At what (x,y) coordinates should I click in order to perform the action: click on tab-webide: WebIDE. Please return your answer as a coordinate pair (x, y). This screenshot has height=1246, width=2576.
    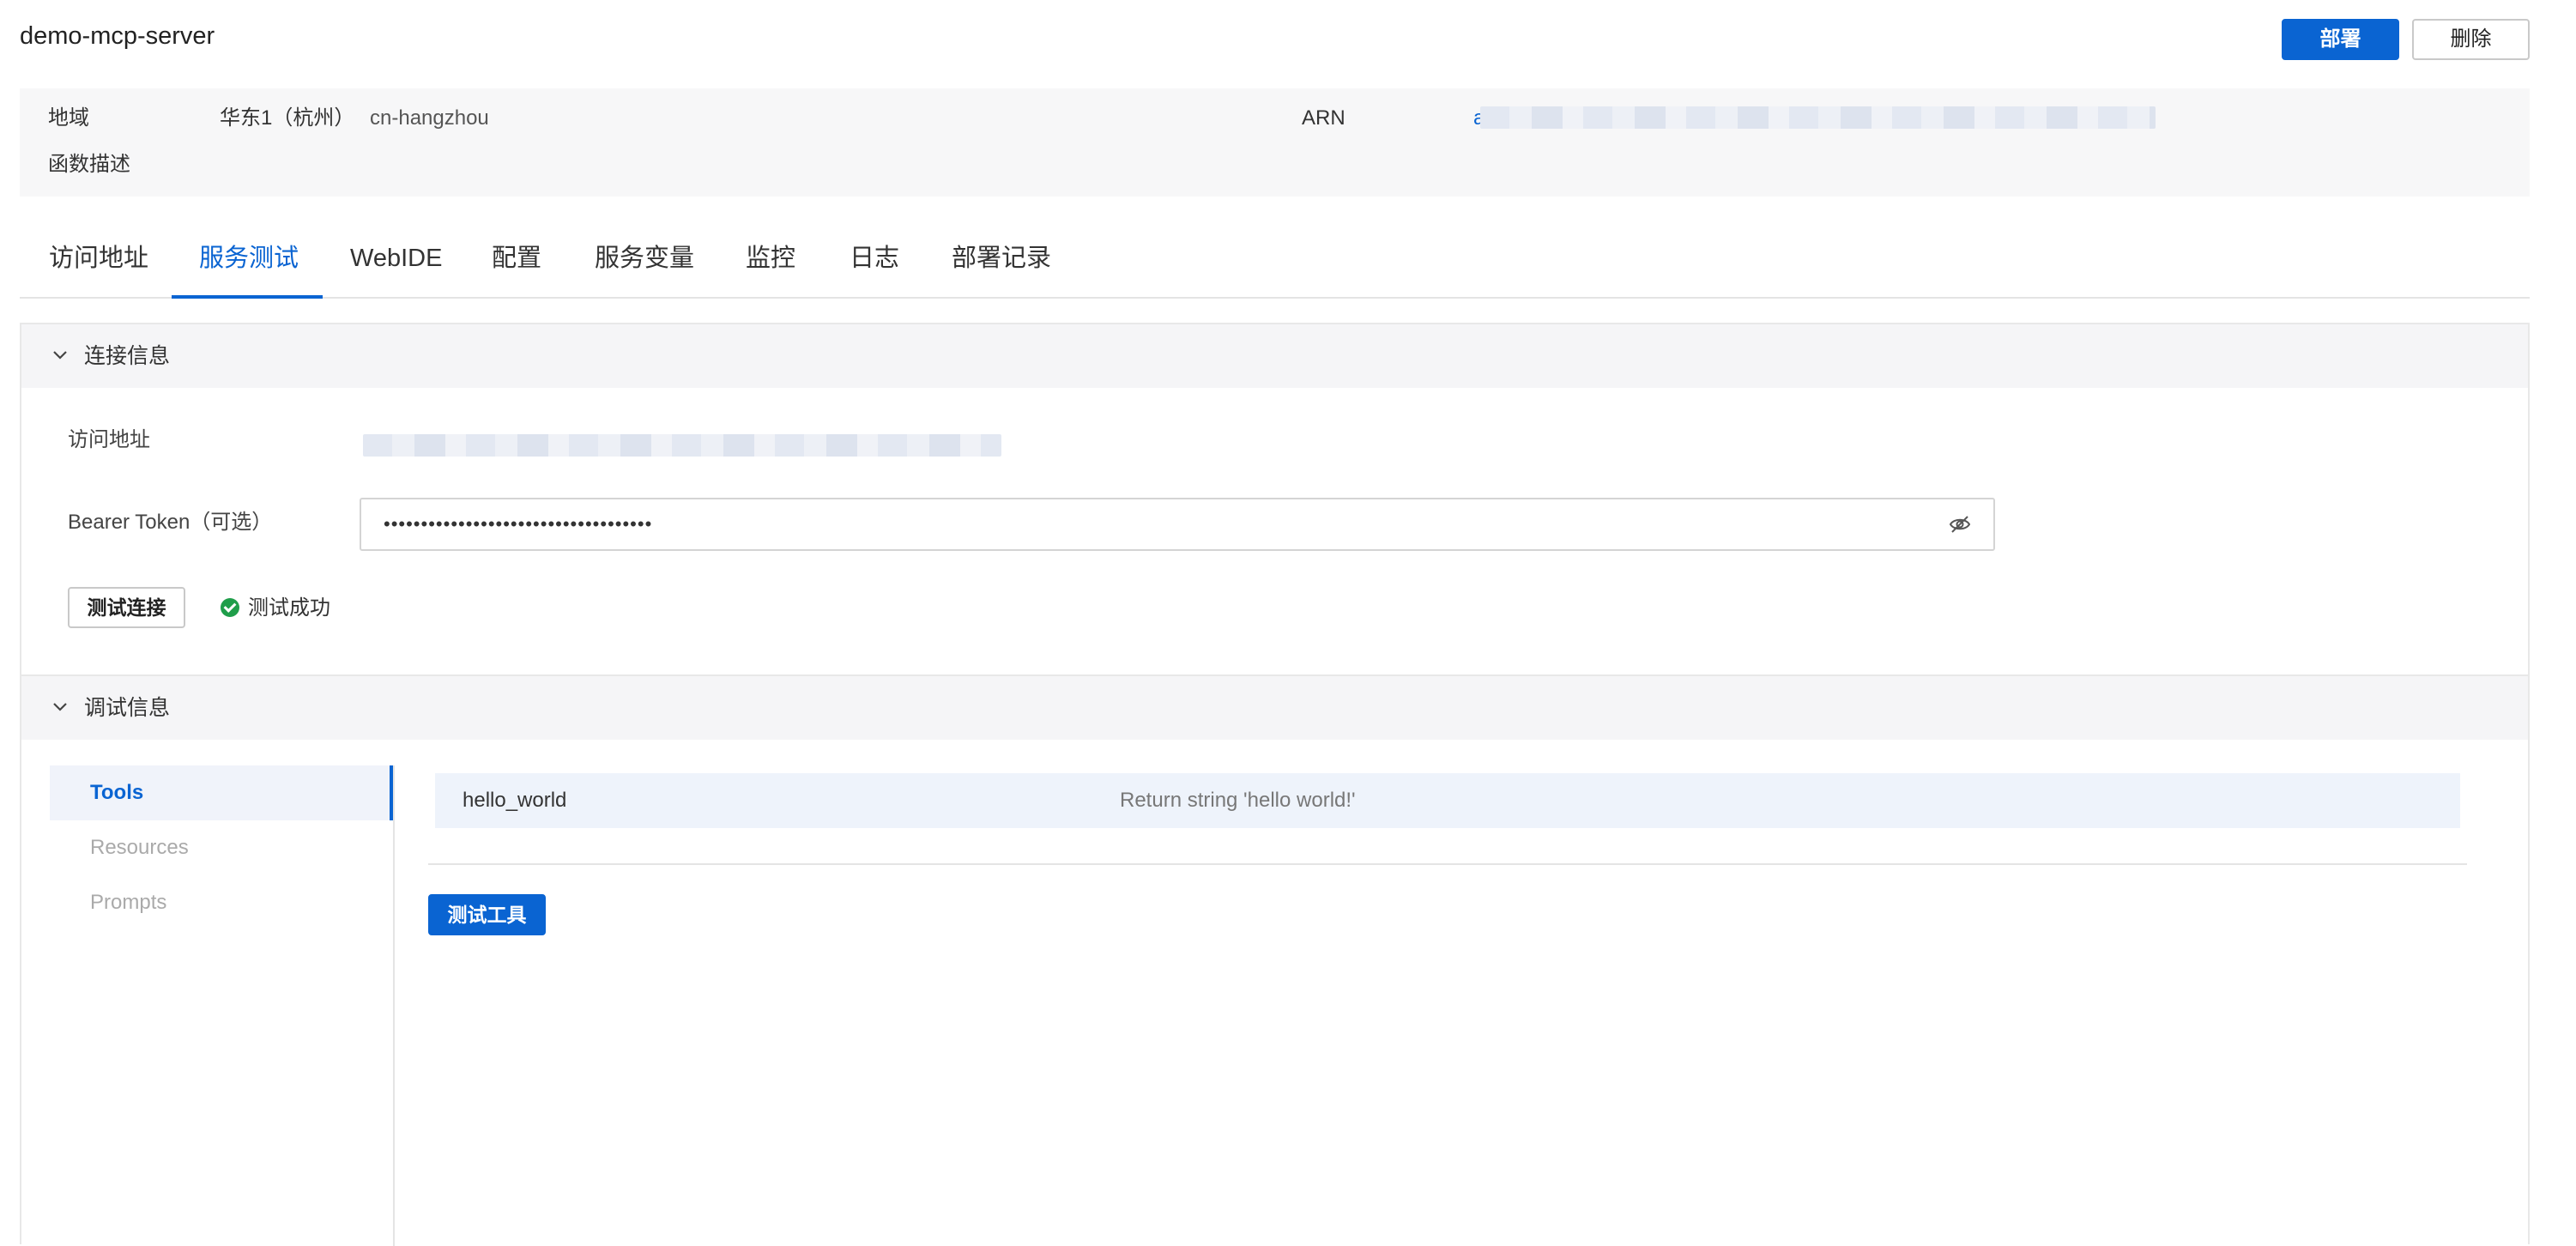
    Looking at the image, I should click on (396, 265).